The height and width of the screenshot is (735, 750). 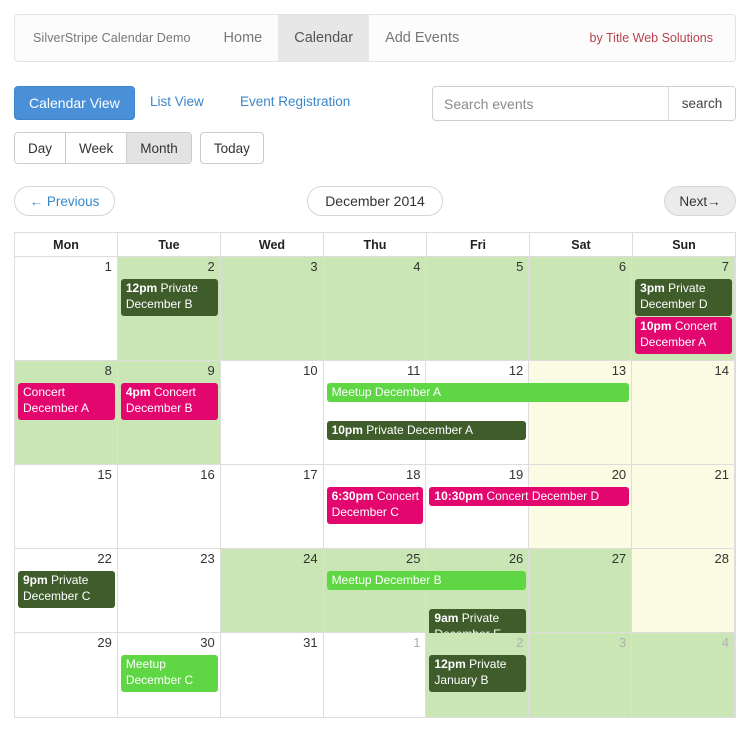 I want to click on event-title: Private December A, so click(x=419, y=430).